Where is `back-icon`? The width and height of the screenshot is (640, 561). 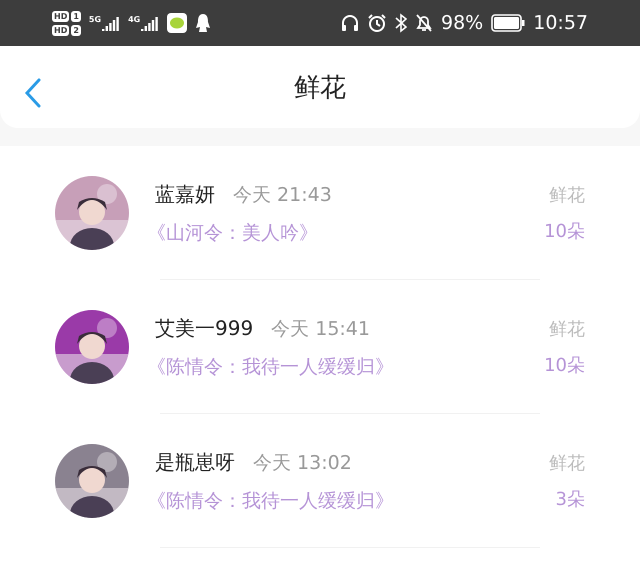
back-icon is located at coordinates (33, 93).